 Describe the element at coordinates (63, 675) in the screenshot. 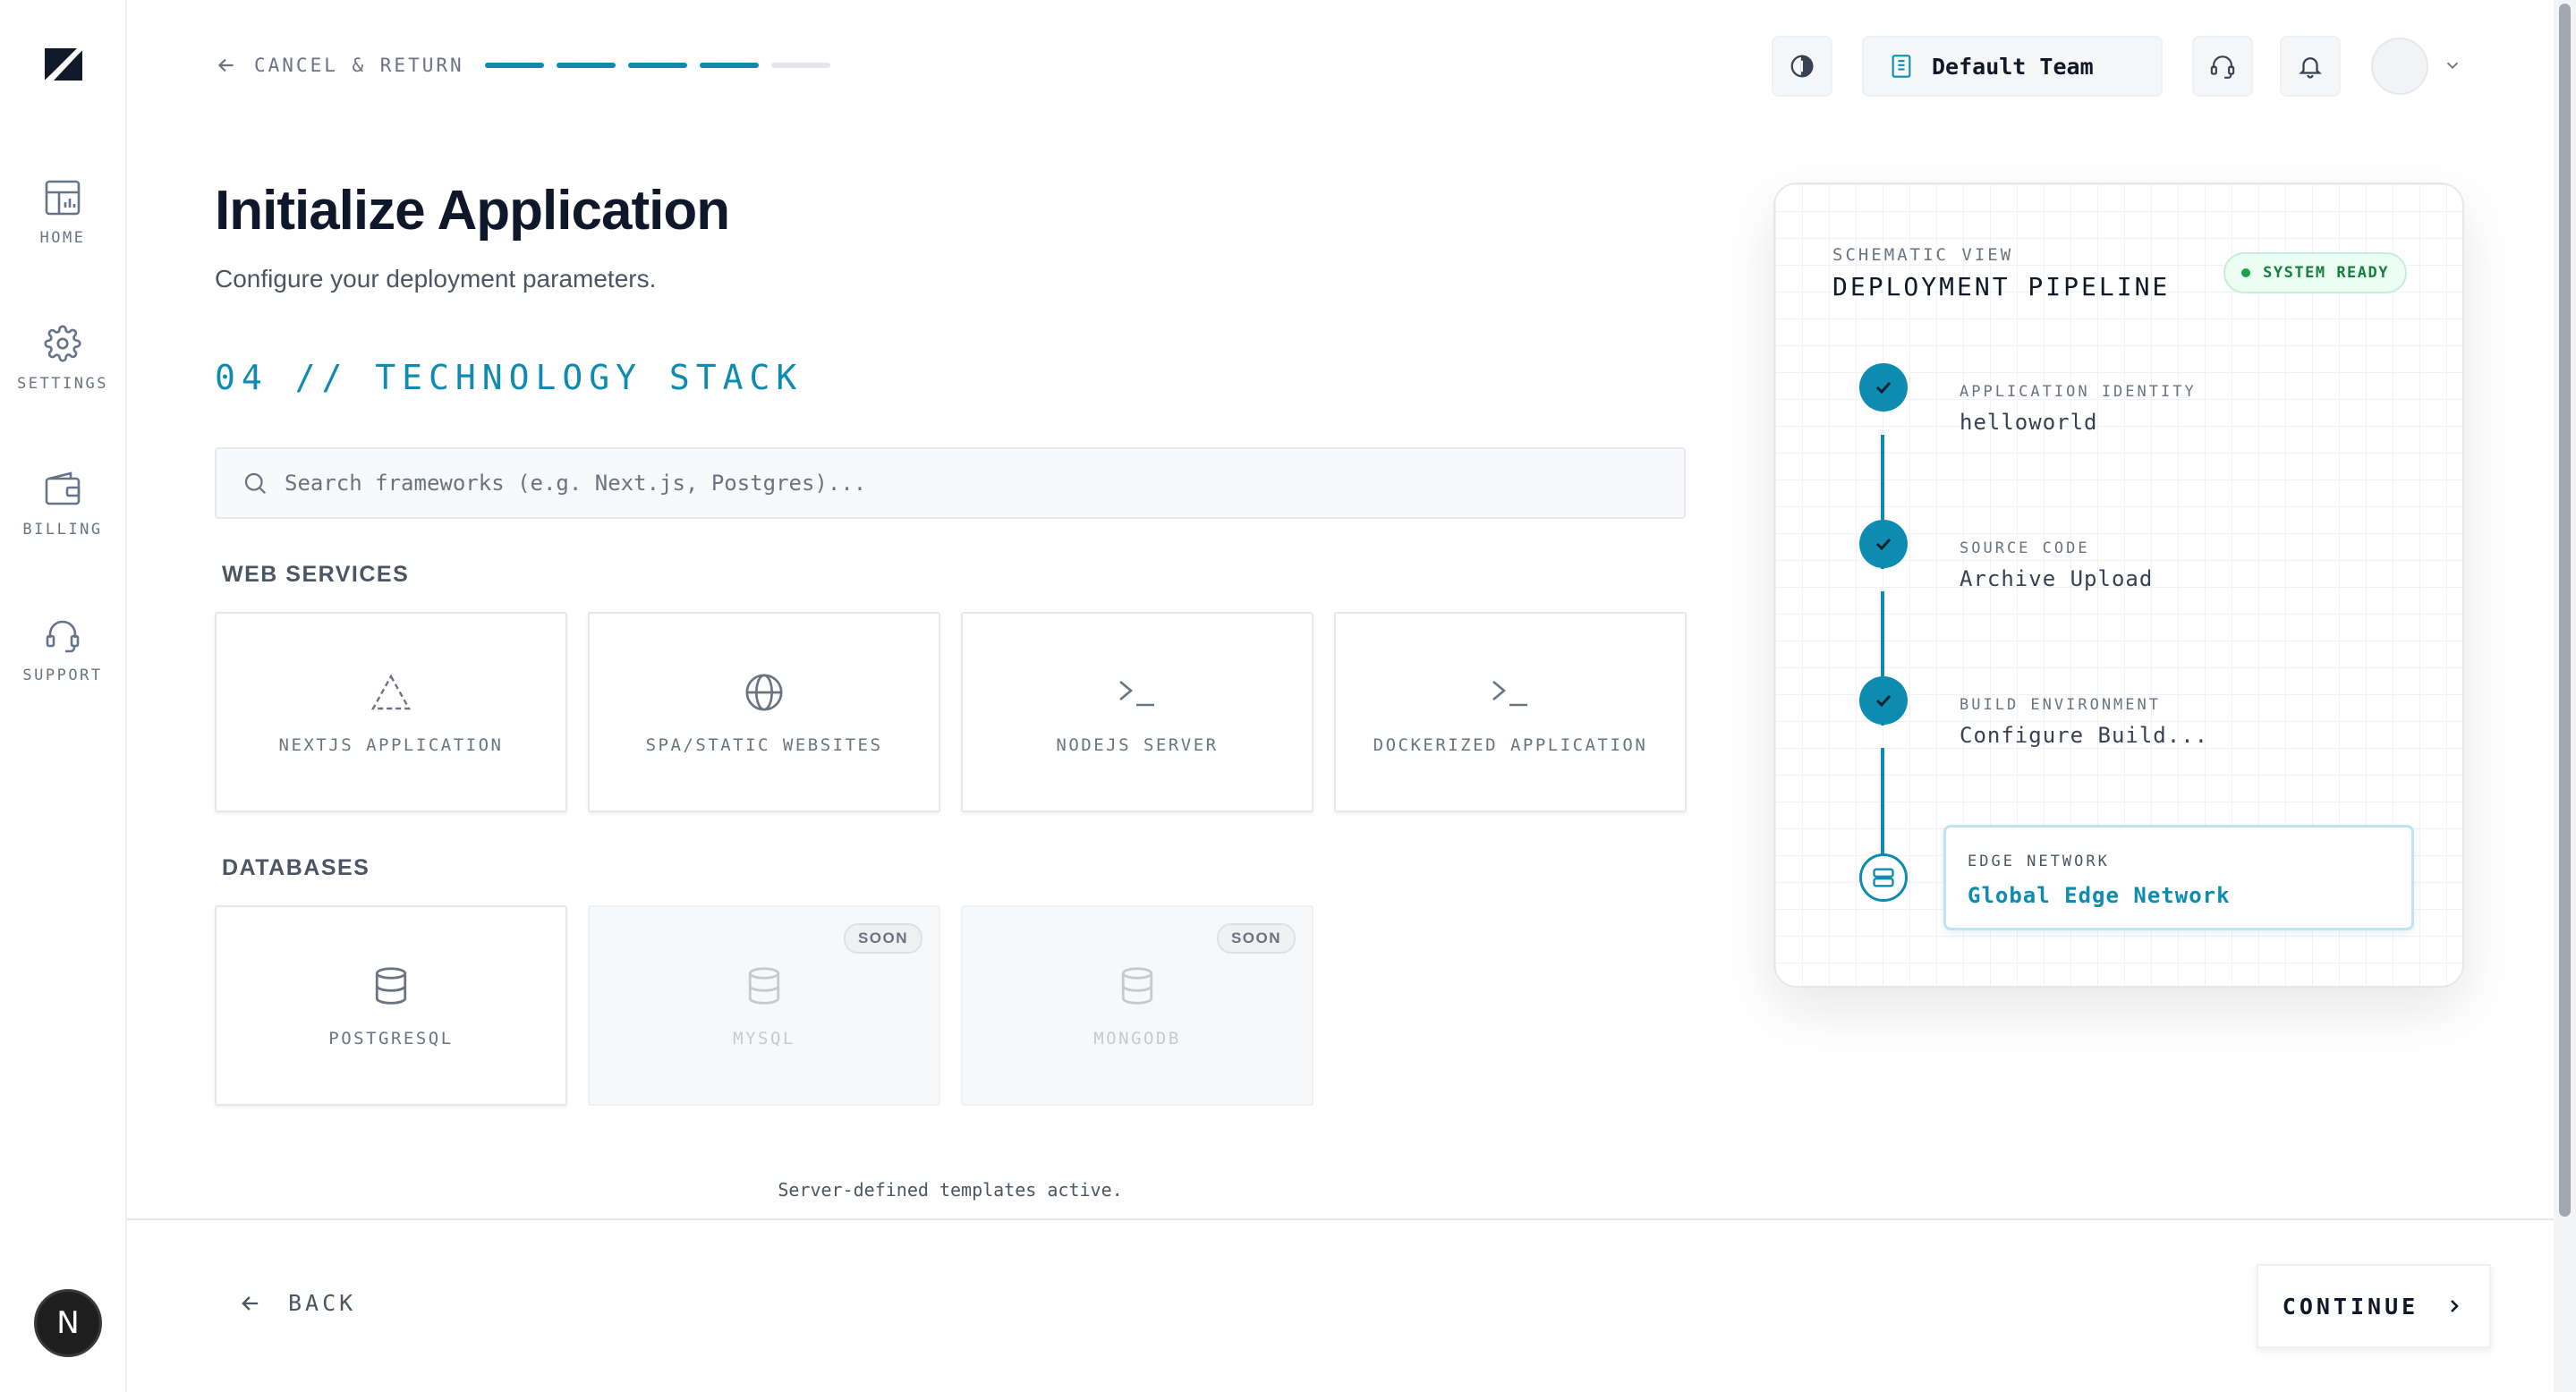

I see `sidebar-item-label: SUPPORT` at that location.